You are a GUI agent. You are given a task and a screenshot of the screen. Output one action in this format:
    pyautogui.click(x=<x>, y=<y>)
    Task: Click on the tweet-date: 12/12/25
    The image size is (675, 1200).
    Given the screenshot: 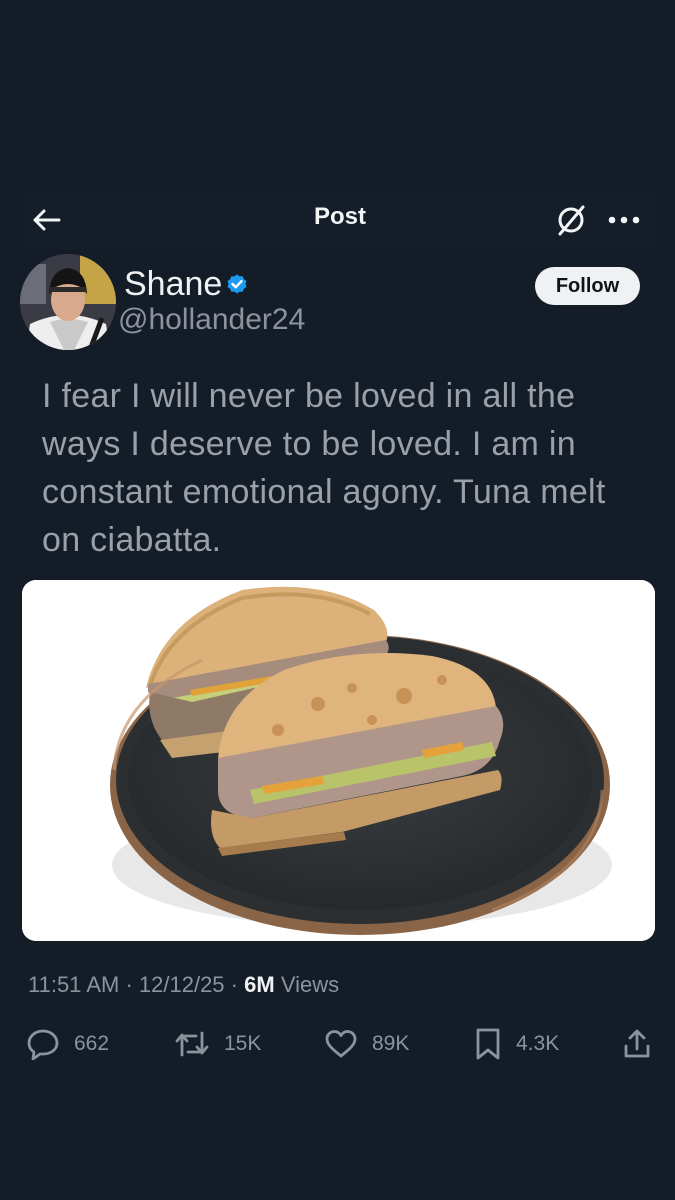 What is the action you would take?
    pyautogui.click(x=181, y=984)
    